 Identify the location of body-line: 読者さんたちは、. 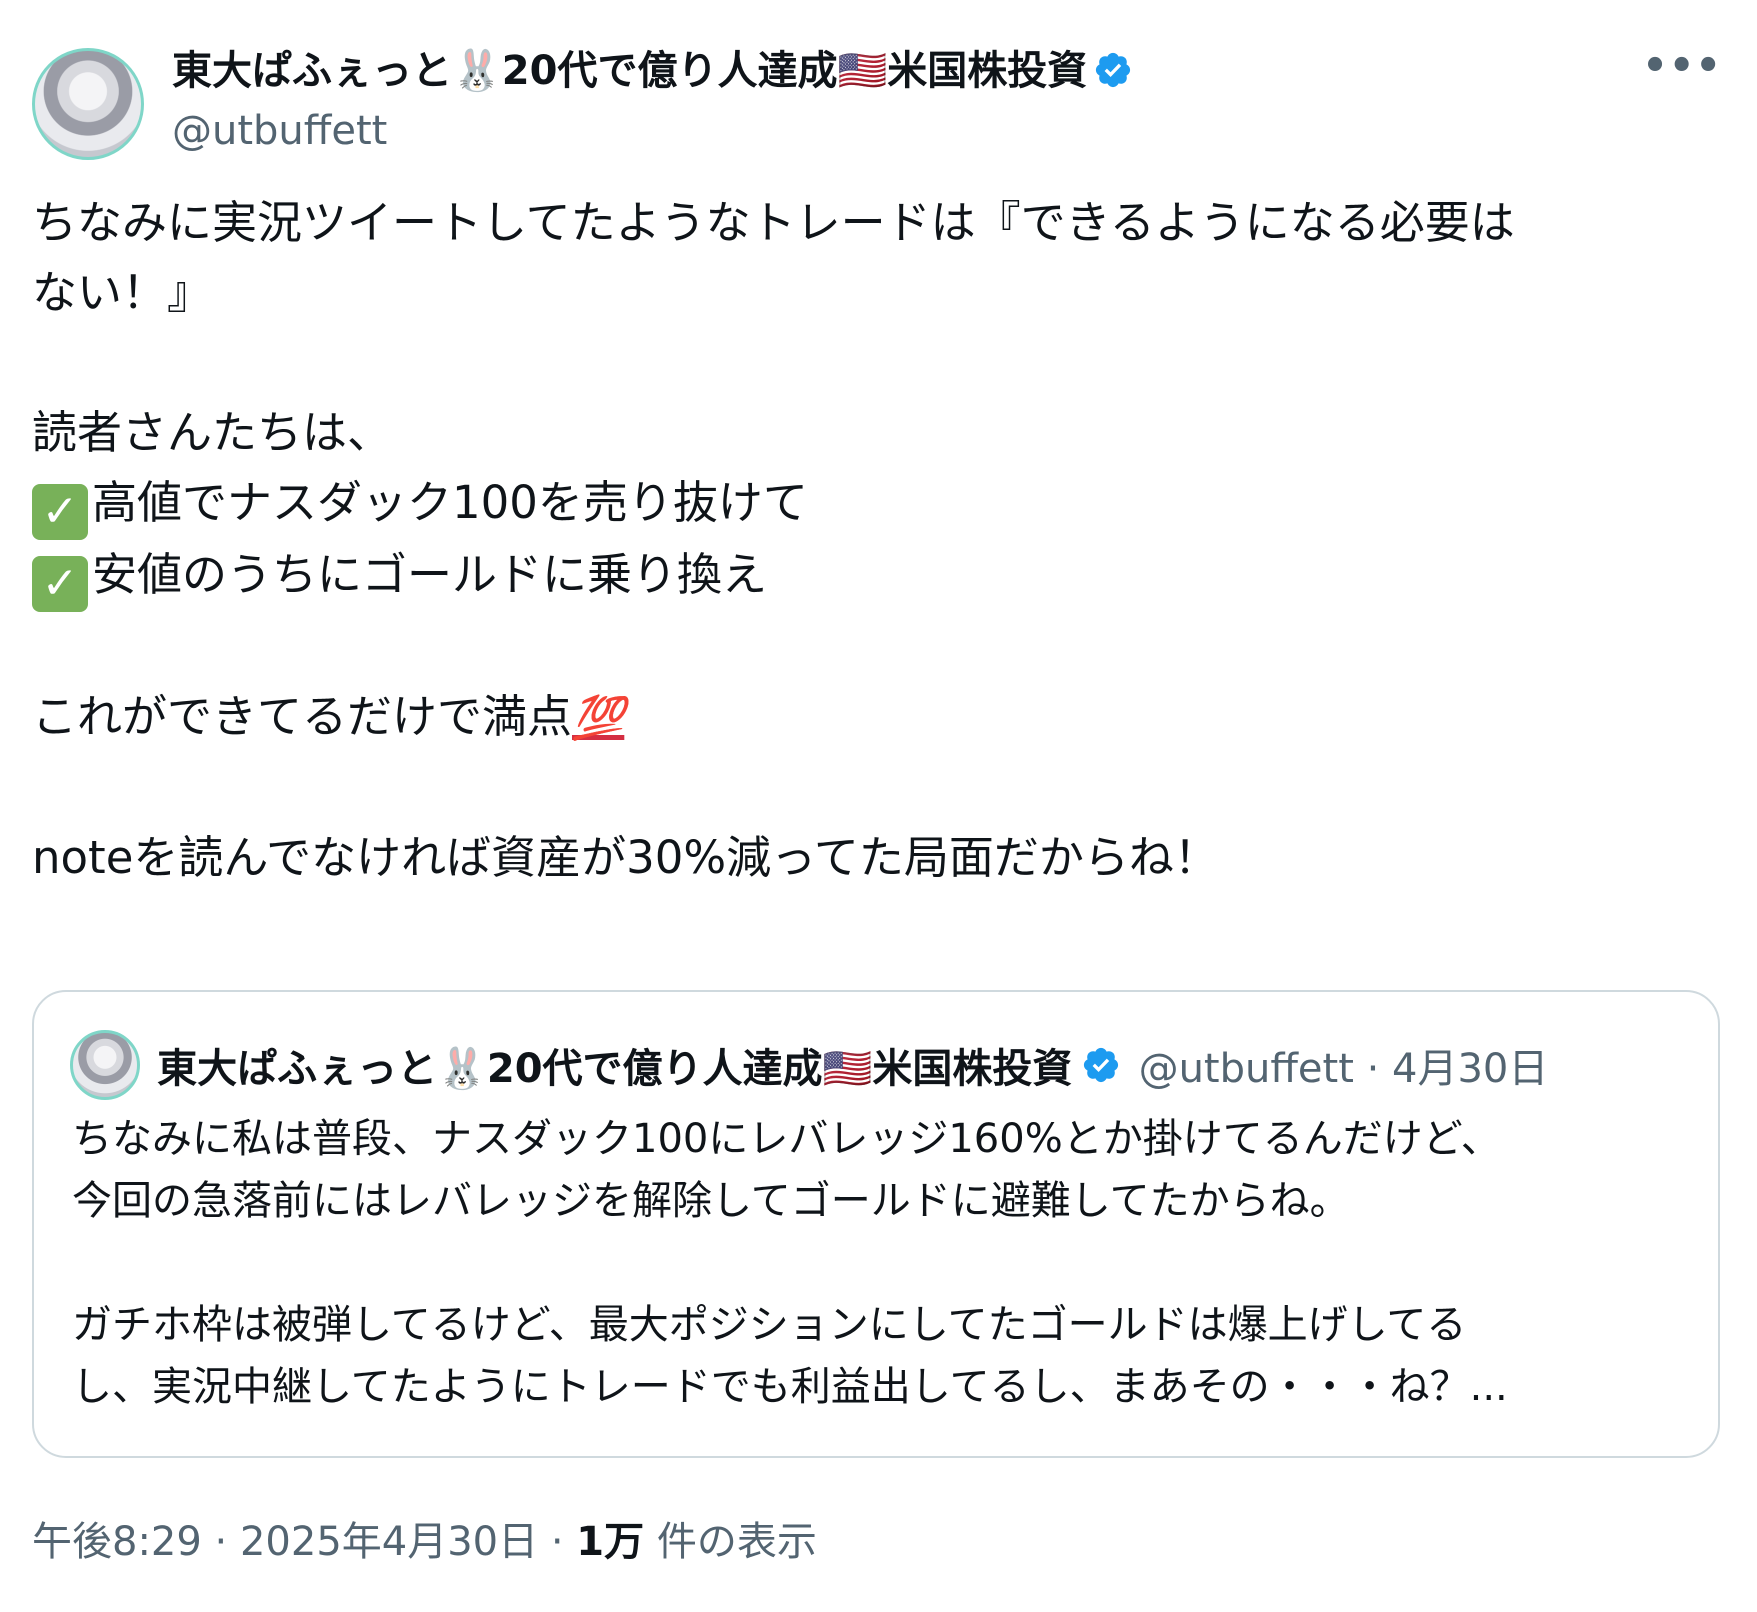
(212, 432).